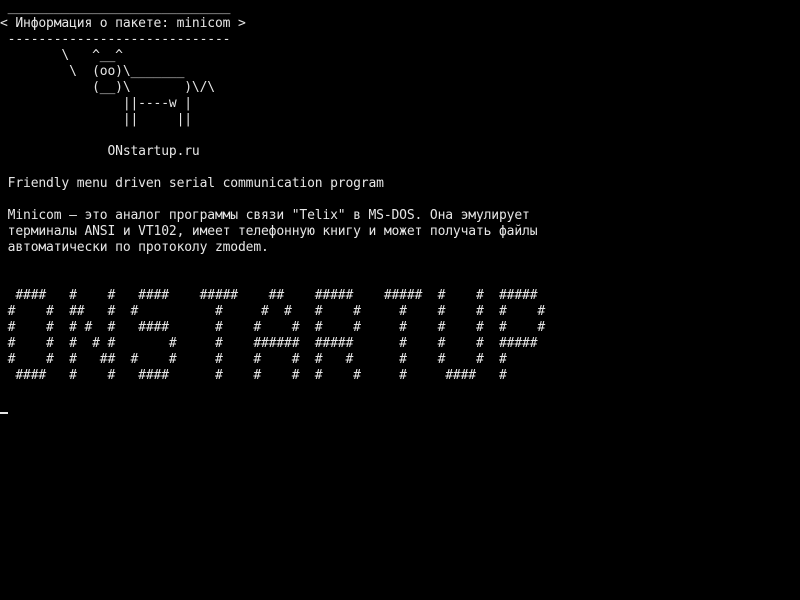  What do you see at coordinates (92, 71) in the screenshot?
I see `cow-ascii-line-2: \ (oo)\_______` at bounding box center [92, 71].